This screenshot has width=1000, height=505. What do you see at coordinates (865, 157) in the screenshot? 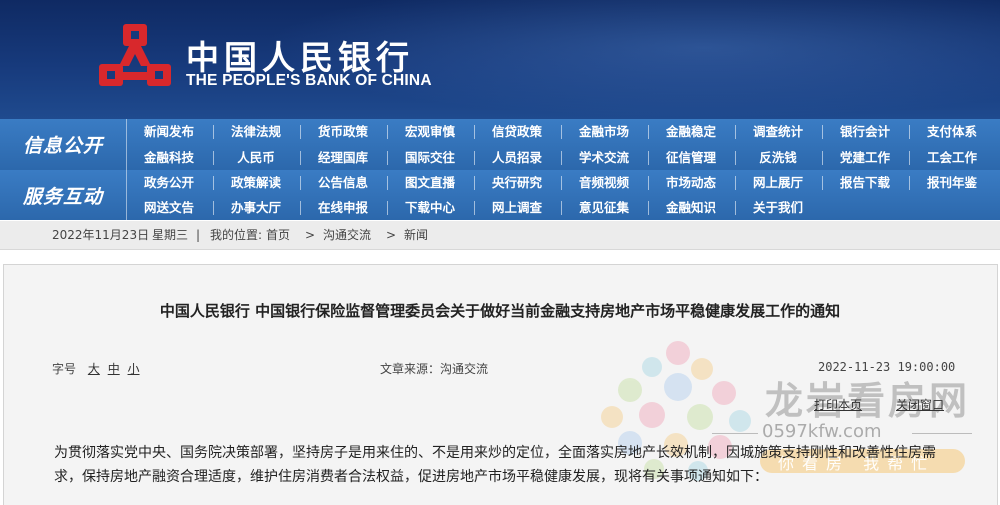
I see `nav-item-group1-row2-8: 党建工作` at bounding box center [865, 157].